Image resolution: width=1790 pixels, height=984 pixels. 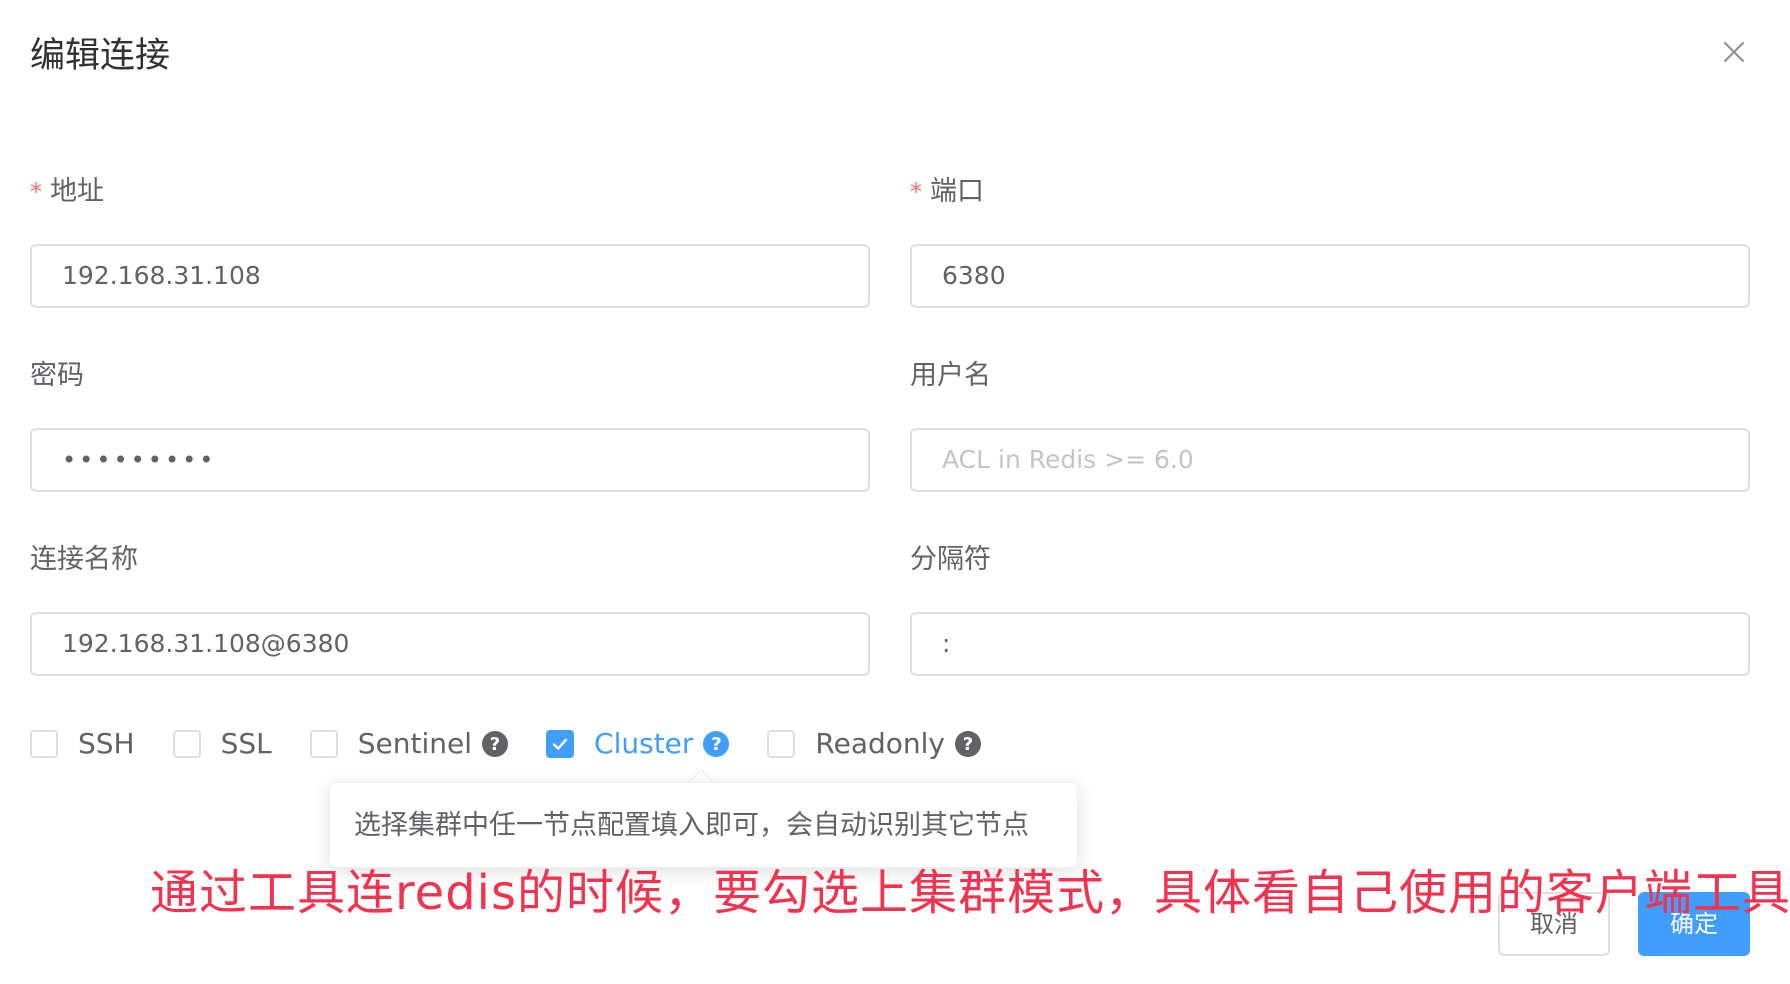 What do you see at coordinates (1734, 52) in the screenshot?
I see `close-icon` at bounding box center [1734, 52].